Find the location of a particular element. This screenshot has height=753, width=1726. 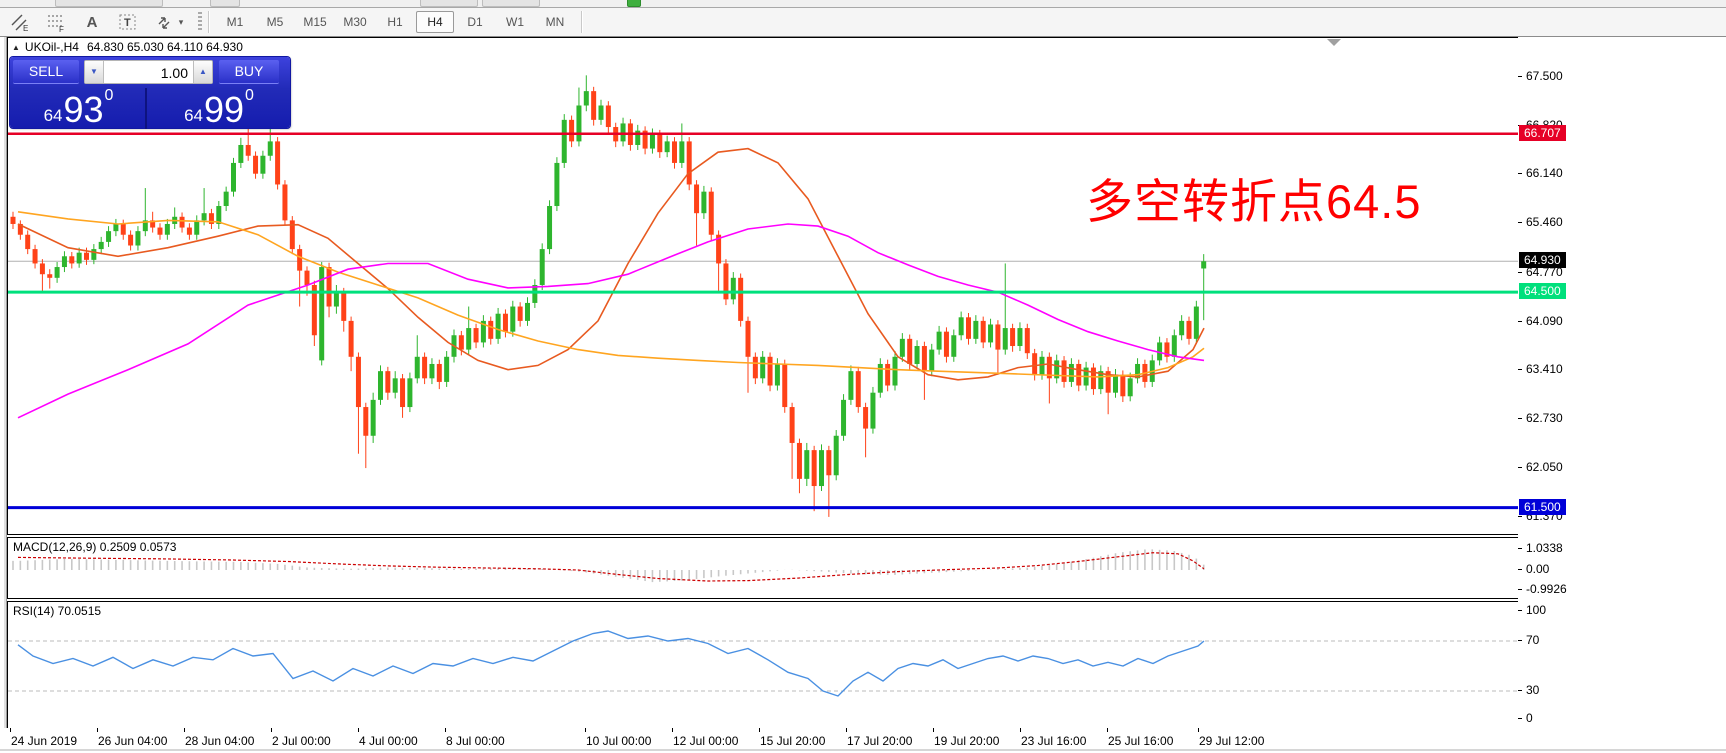

volume-increase-icon: ▲ is located at coordinates (202, 71).